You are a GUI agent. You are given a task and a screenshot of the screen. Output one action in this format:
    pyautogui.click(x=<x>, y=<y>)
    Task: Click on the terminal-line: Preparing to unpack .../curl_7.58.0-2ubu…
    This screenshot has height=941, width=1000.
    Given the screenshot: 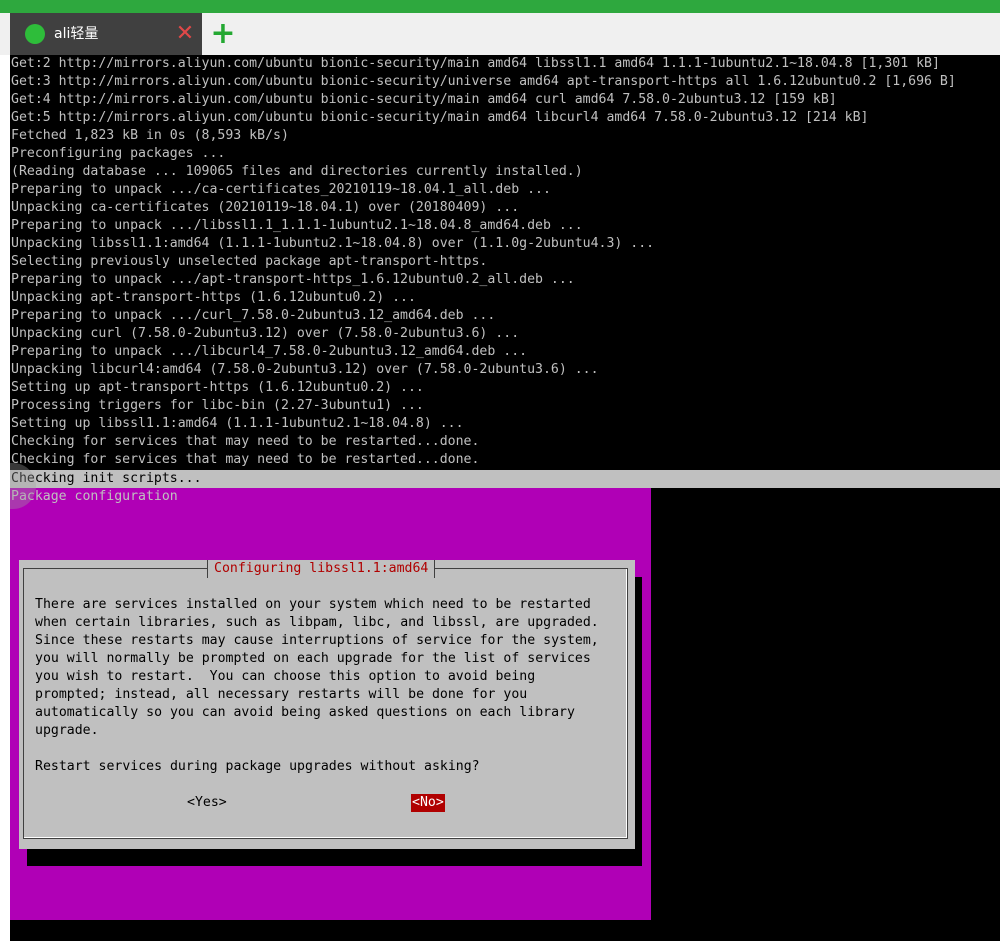 What is the action you would take?
    pyautogui.click(x=253, y=315)
    